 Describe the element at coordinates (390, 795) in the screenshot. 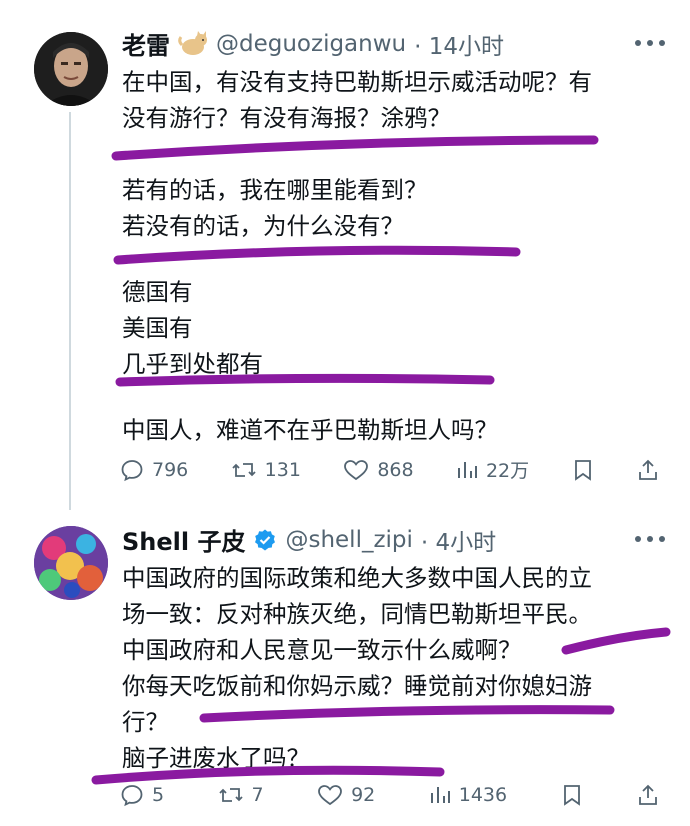

I see `tweet-actions: 5 7 92 1436` at that location.